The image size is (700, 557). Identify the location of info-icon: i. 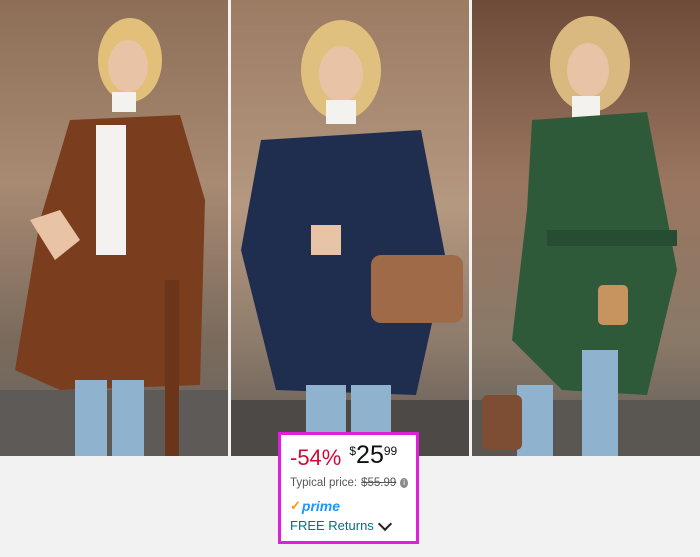
(404, 483).